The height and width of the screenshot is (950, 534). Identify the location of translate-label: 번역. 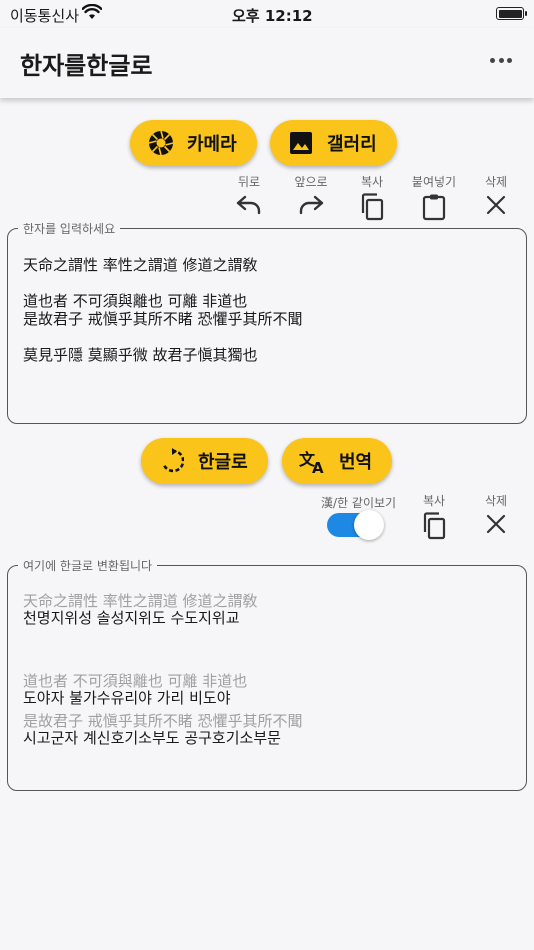
(356, 462).